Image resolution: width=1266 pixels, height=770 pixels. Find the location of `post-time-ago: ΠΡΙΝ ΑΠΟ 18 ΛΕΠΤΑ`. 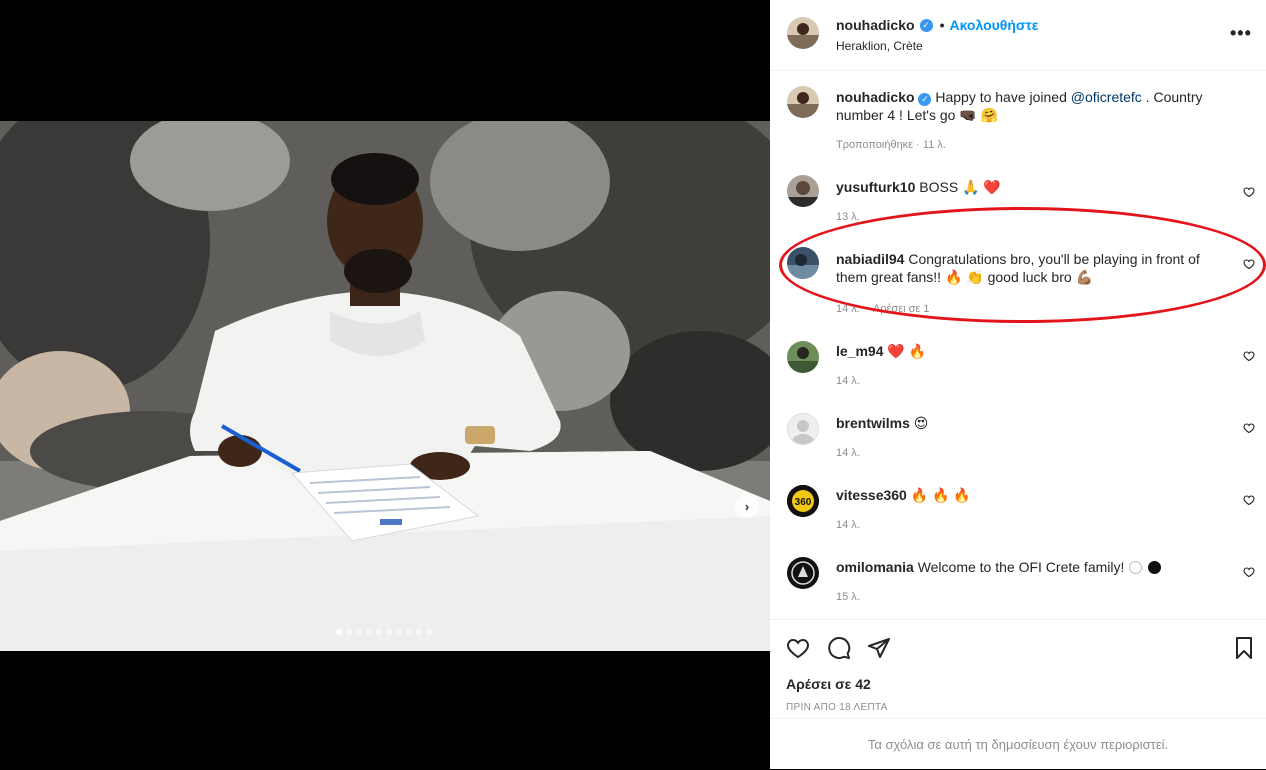

post-time-ago: ΠΡΙΝ ΑΠΟ 18 ΛΕΠΤΑ is located at coordinates (837, 707).